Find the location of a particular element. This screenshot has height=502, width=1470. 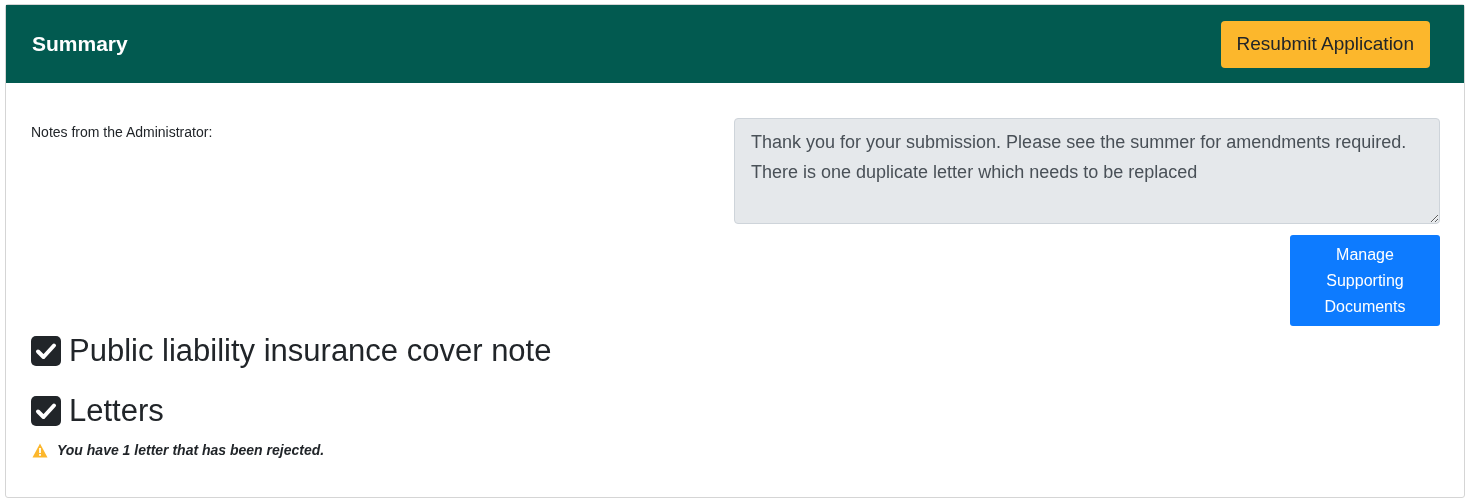

notes-label: Notes from the Administrator: is located at coordinates (122, 132).